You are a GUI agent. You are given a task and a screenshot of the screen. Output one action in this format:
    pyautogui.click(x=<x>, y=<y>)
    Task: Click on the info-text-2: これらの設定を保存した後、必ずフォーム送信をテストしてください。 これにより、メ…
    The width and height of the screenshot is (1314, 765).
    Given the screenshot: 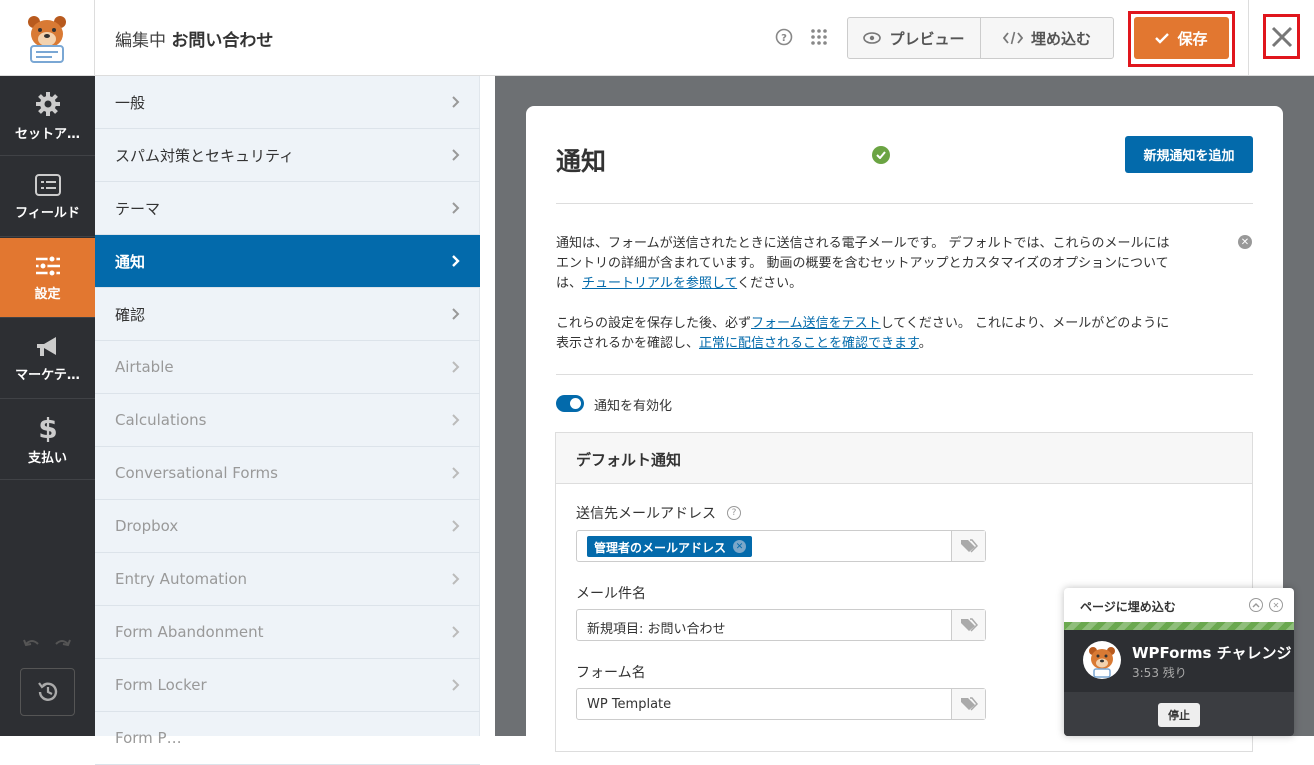 What is the action you would take?
    pyautogui.click(x=891, y=334)
    